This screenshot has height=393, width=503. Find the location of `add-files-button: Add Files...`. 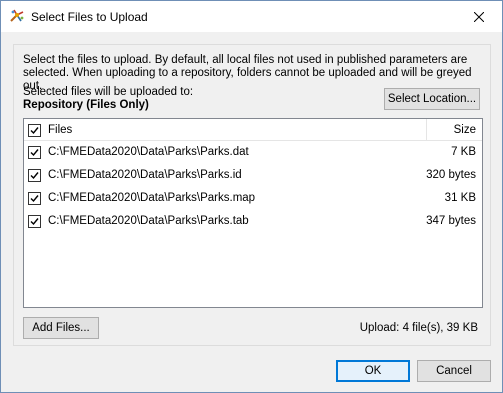

add-files-button: Add Files... is located at coordinates (61, 328).